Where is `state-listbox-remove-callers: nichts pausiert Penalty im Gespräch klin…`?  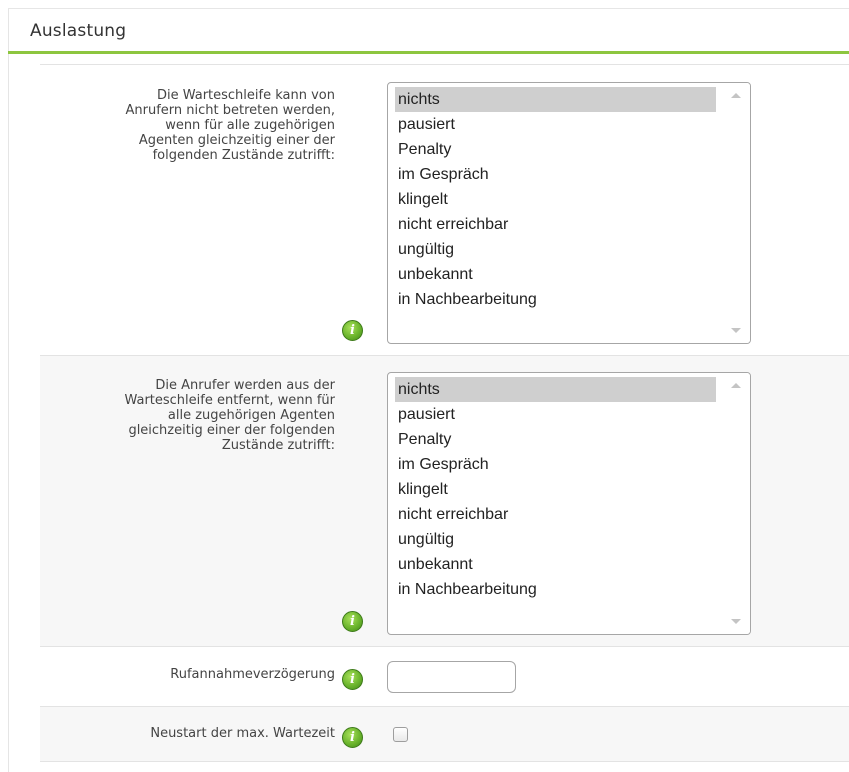 state-listbox-remove-callers: nichts pausiert Penalty im Gespräch klin… is located at coordinates (569, 503).